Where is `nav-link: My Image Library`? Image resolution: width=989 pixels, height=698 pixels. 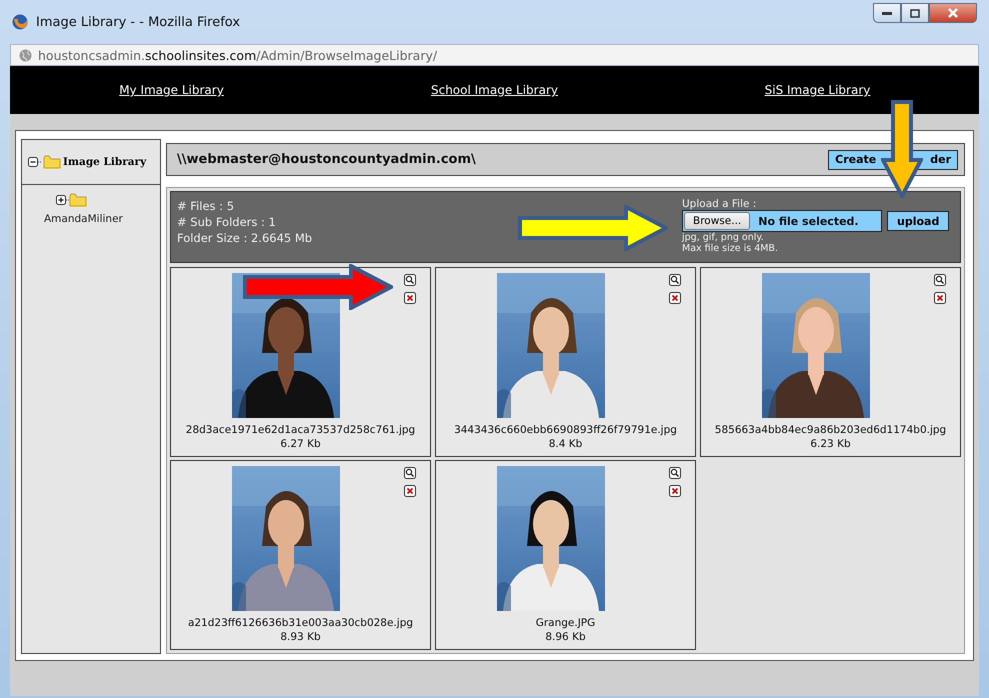
nav-link: My Image Library is located at coordinates (171, 90).